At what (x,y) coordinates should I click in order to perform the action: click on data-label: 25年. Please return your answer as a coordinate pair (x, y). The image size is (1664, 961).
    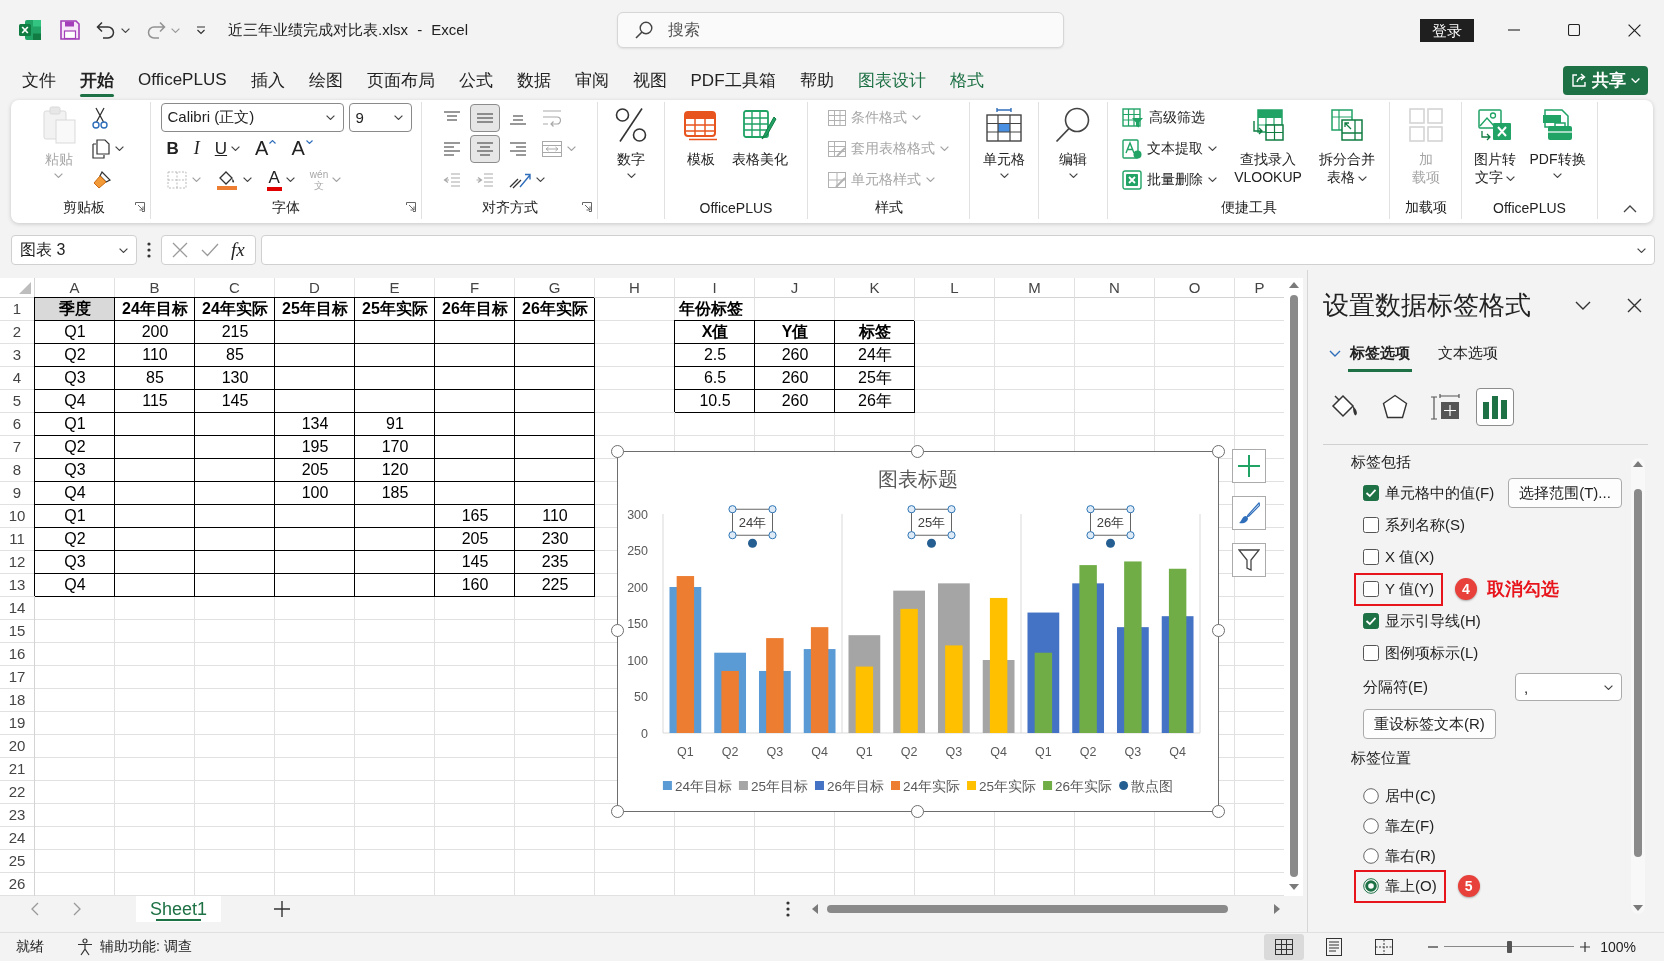
    Looking at the image, I should click on (931, 522).